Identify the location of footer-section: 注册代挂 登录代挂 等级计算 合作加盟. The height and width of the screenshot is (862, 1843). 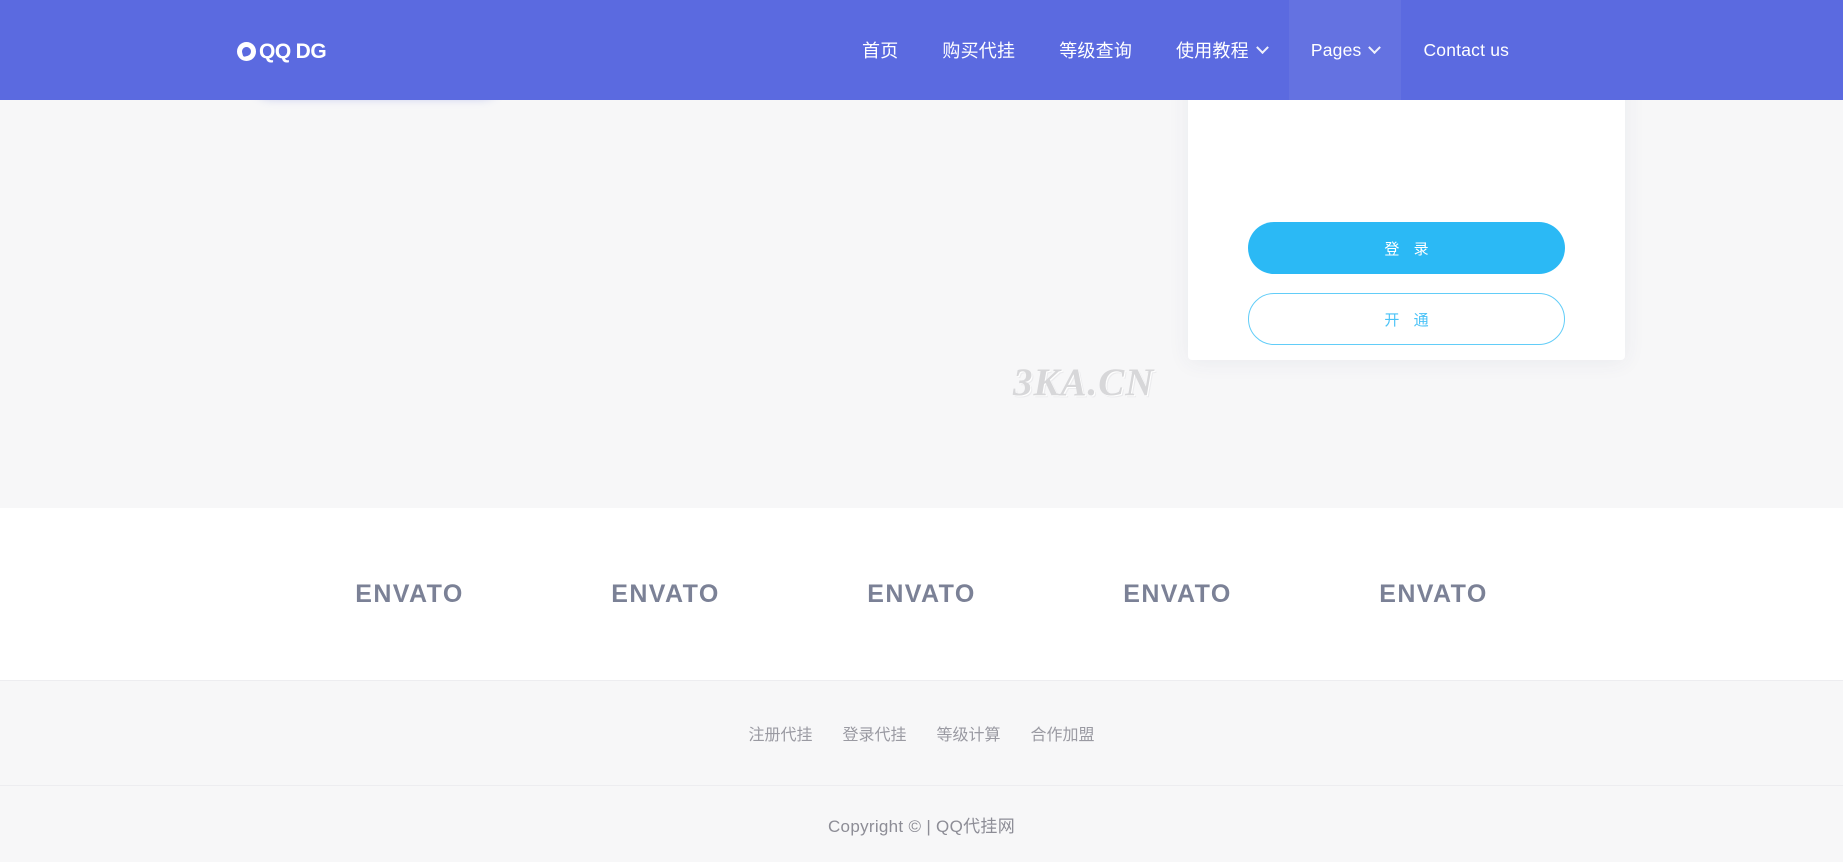
(921, 732).